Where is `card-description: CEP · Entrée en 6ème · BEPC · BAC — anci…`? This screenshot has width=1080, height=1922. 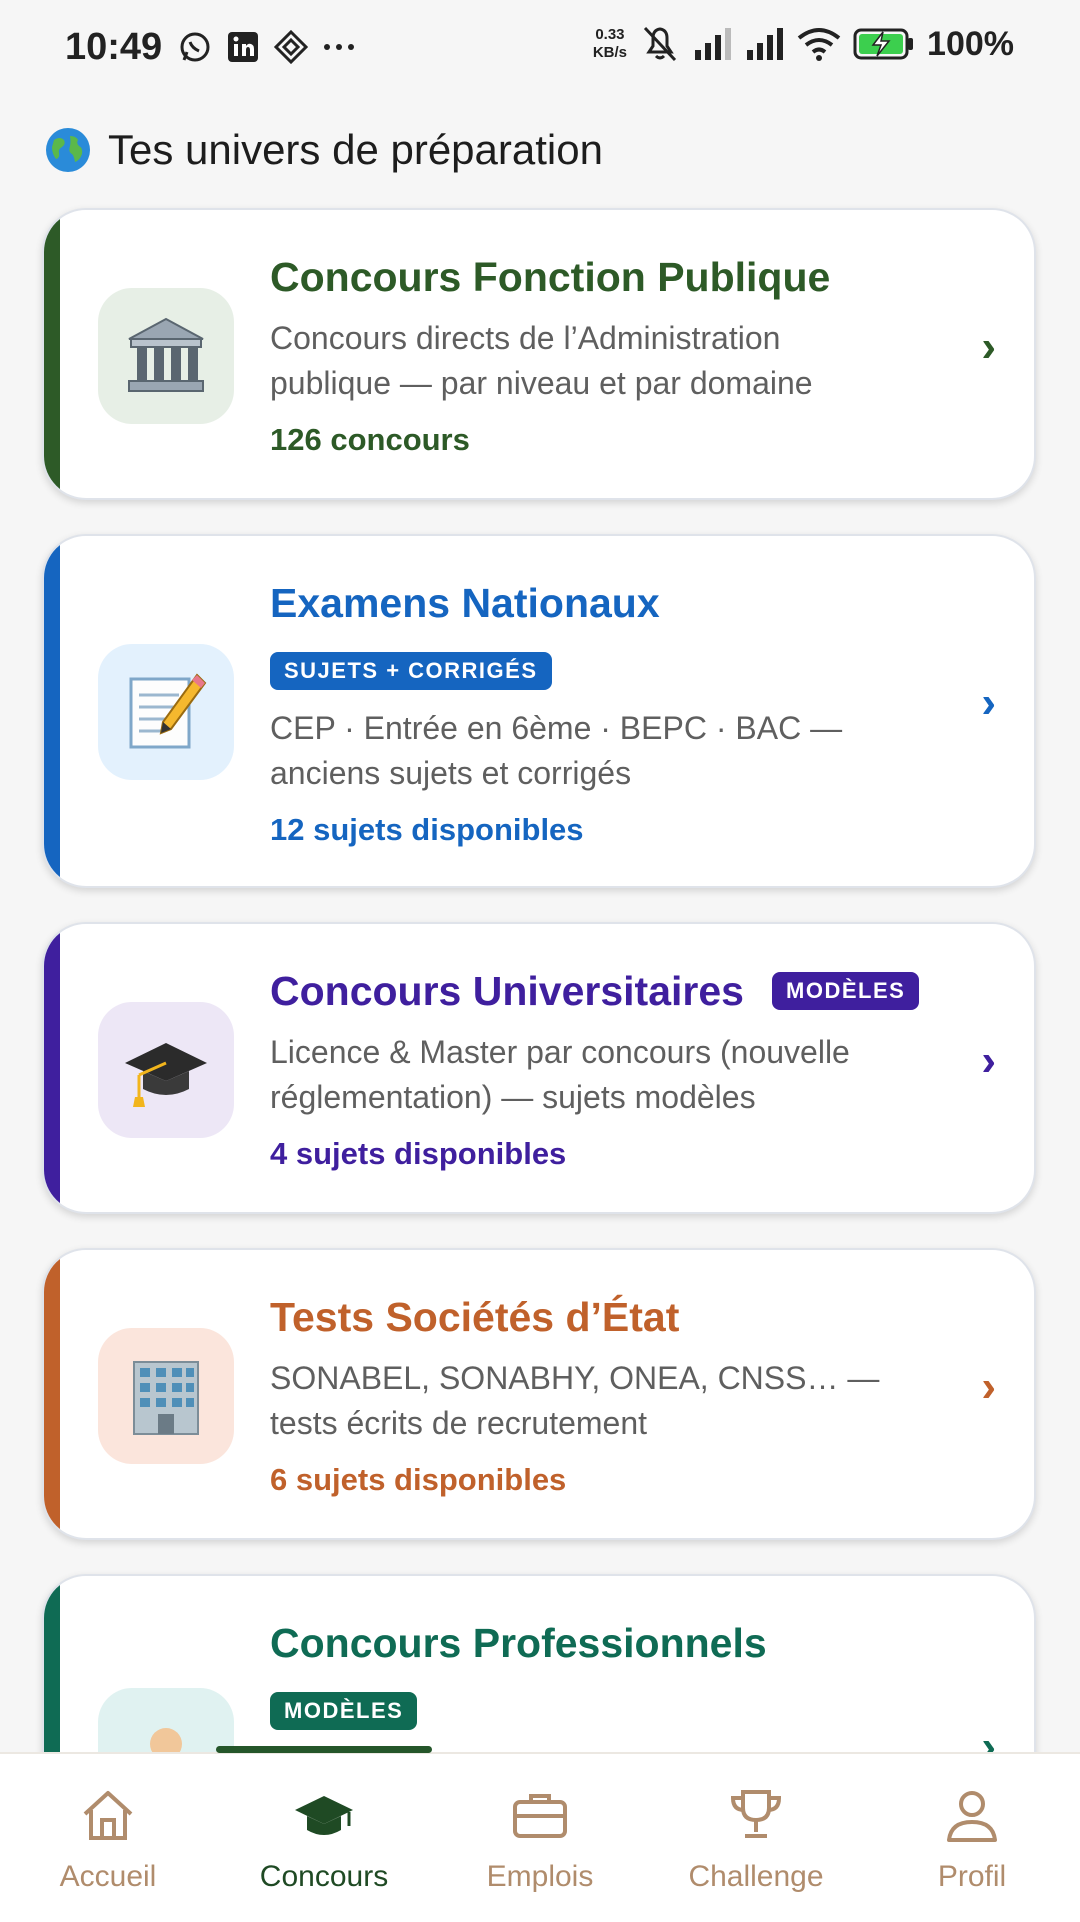 card-description: CEP · Entrée en 6ème · BEPC · BAC — anci… is located at coordinates (556, 750).